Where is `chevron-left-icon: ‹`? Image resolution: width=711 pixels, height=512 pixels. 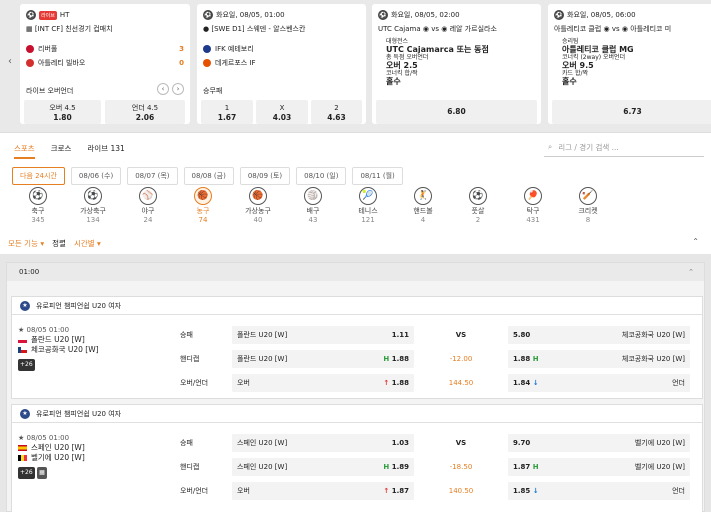 chevron-left-icon: ‹ is located at coordinates (163, 89).